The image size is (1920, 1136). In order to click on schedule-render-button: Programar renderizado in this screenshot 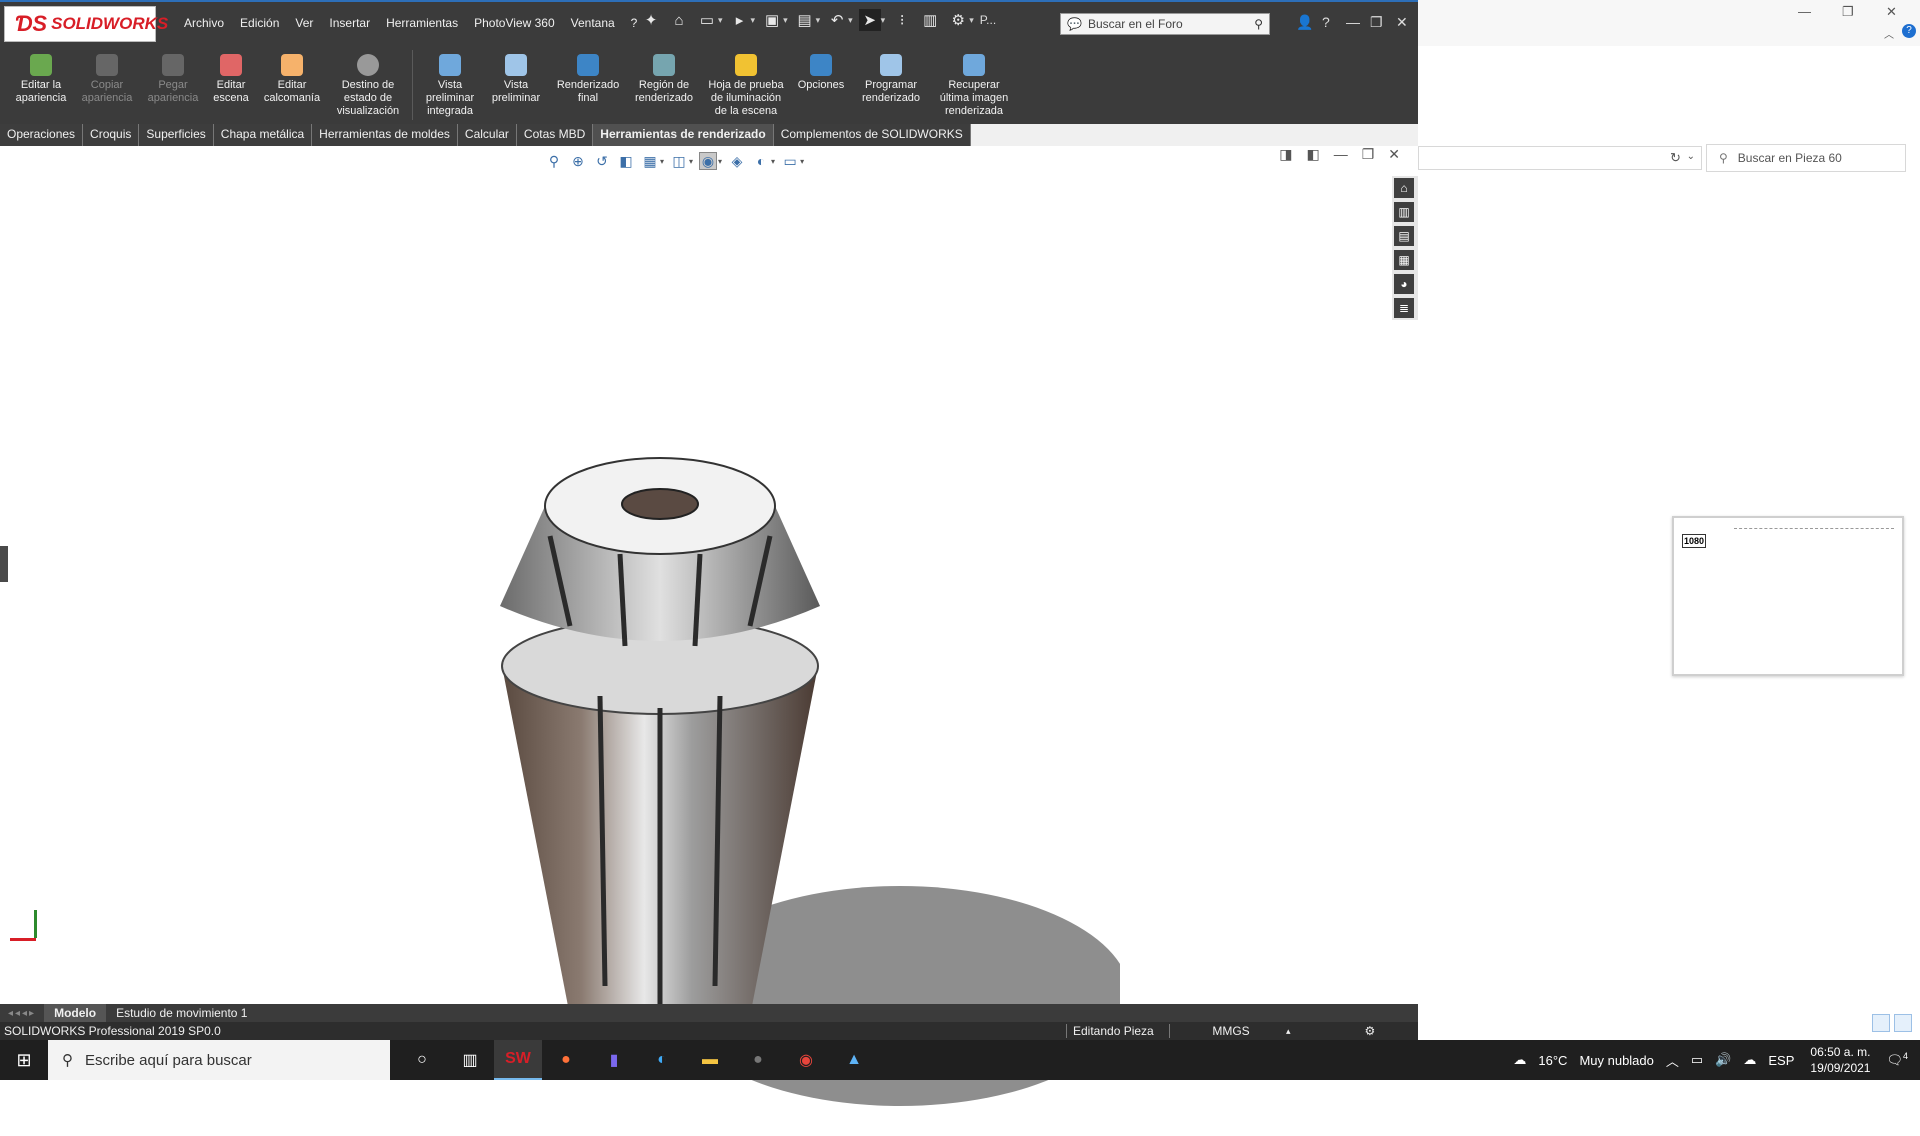, I will do `click(891, 85)`.